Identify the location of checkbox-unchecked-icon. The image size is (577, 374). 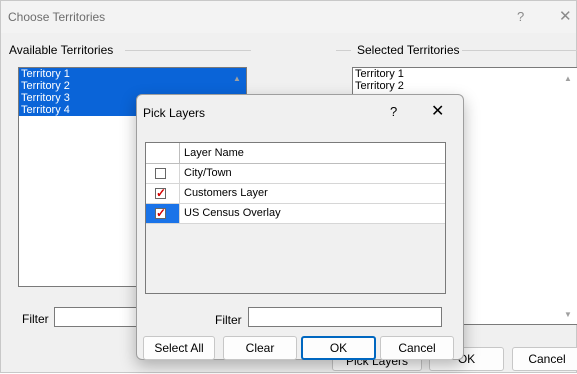
(160, 173).